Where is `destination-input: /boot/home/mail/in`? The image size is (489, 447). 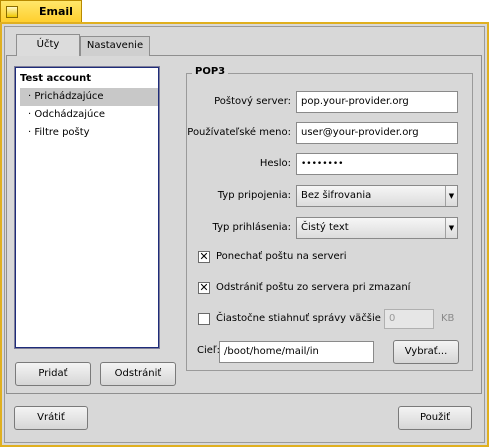 destination-input: /boot/home/mail/in is located at coordinates (296, 352).